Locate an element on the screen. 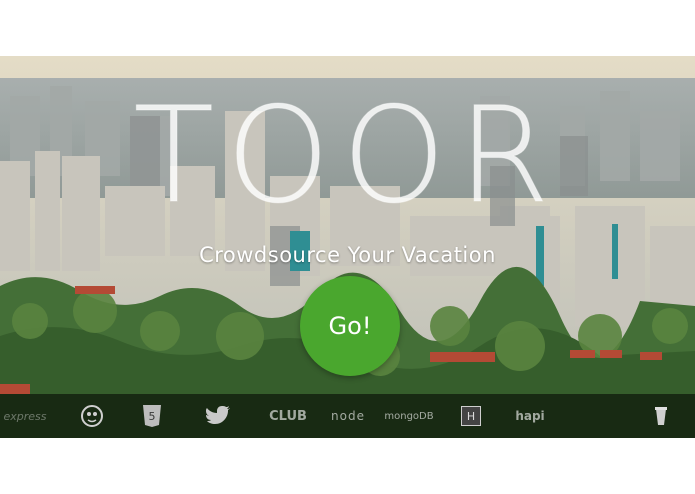 The height and width of the screenshot is (494, 695). club-icon: CLUB is located at coordinates (288, 416).